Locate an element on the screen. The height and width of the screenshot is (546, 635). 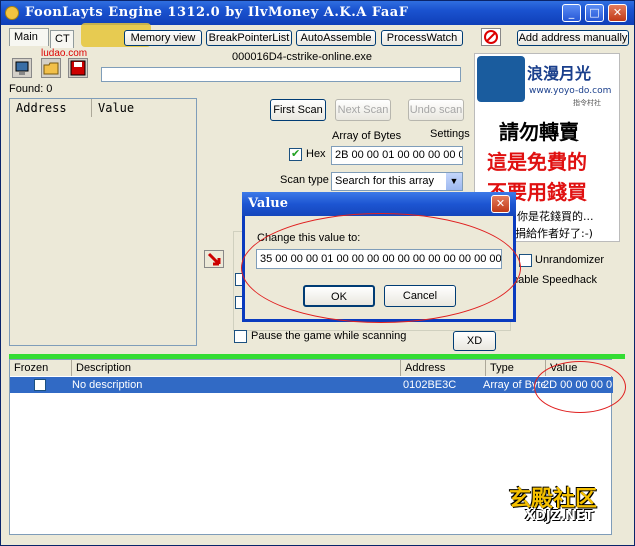
save-button is located at coordinates (78, 68).